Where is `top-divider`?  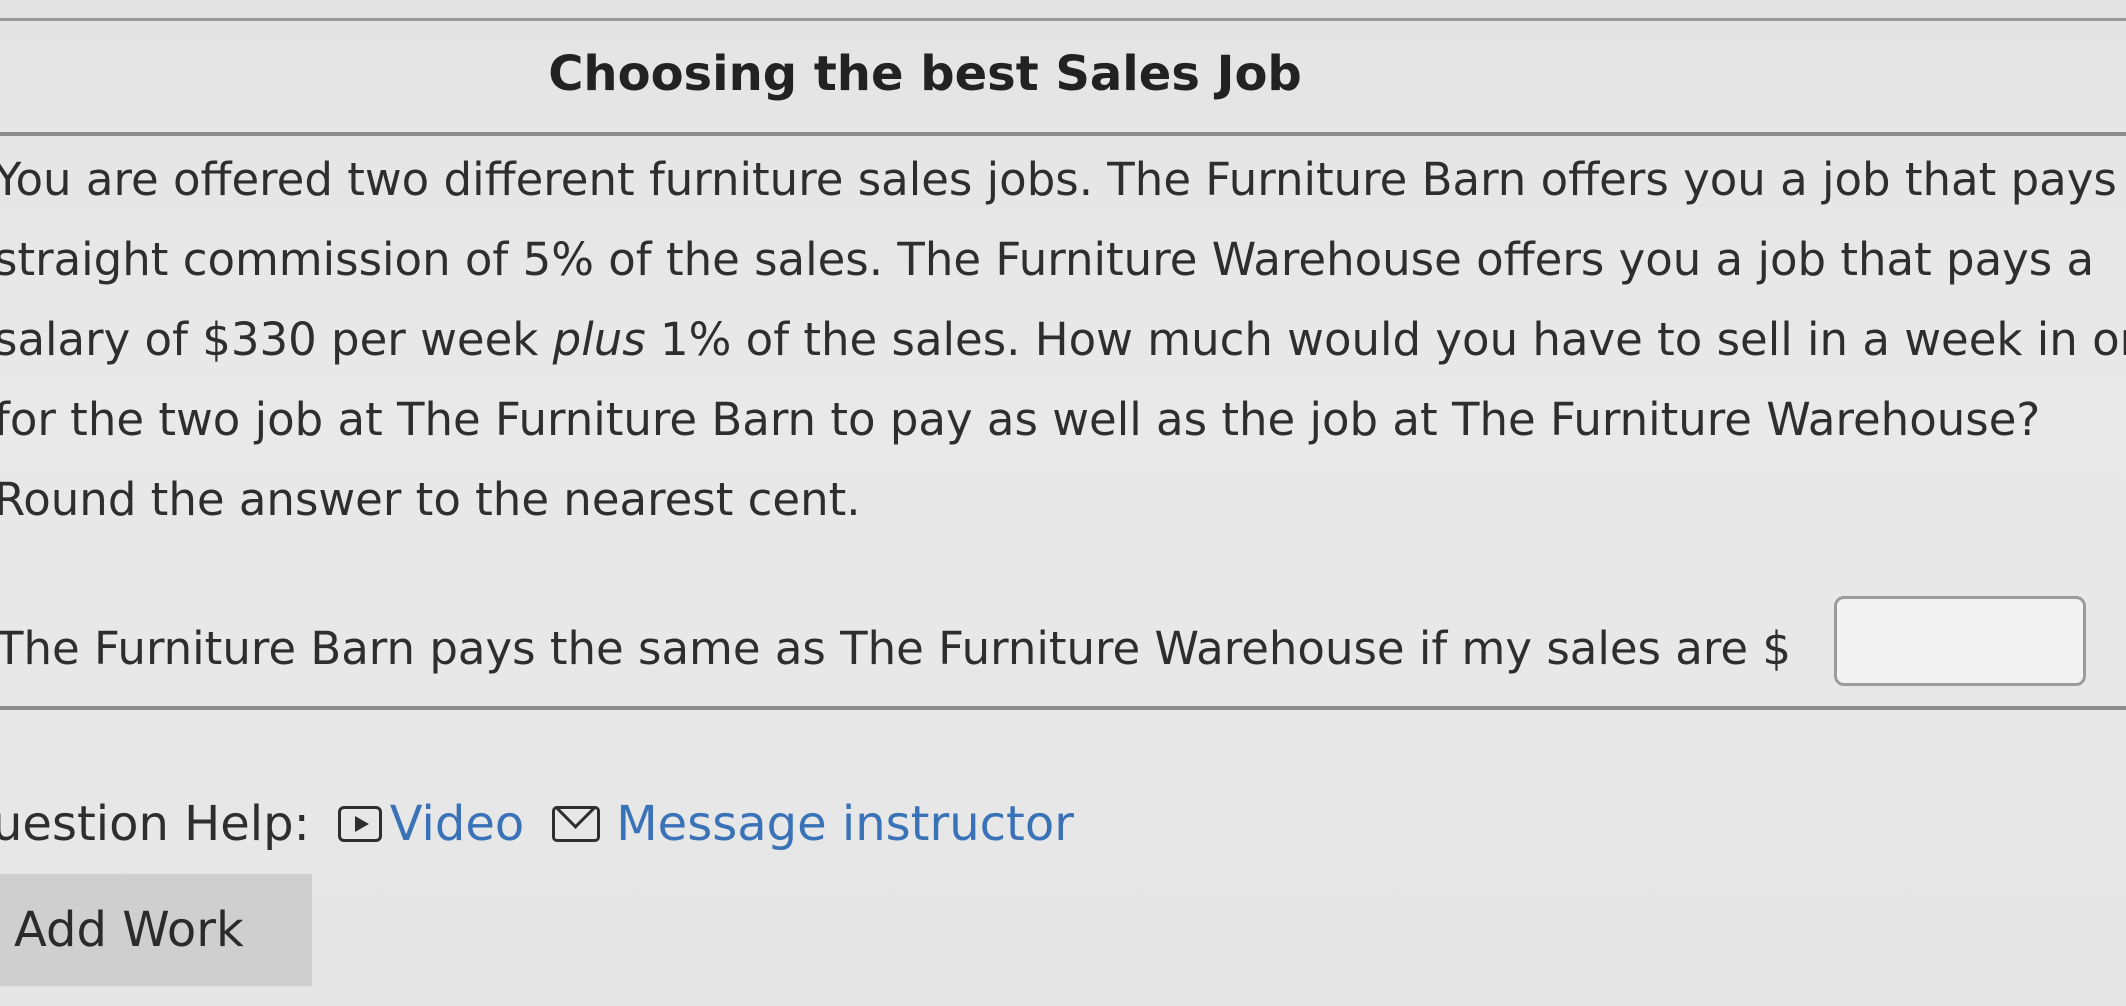 top-divider is located at coordinates (1063, 19).